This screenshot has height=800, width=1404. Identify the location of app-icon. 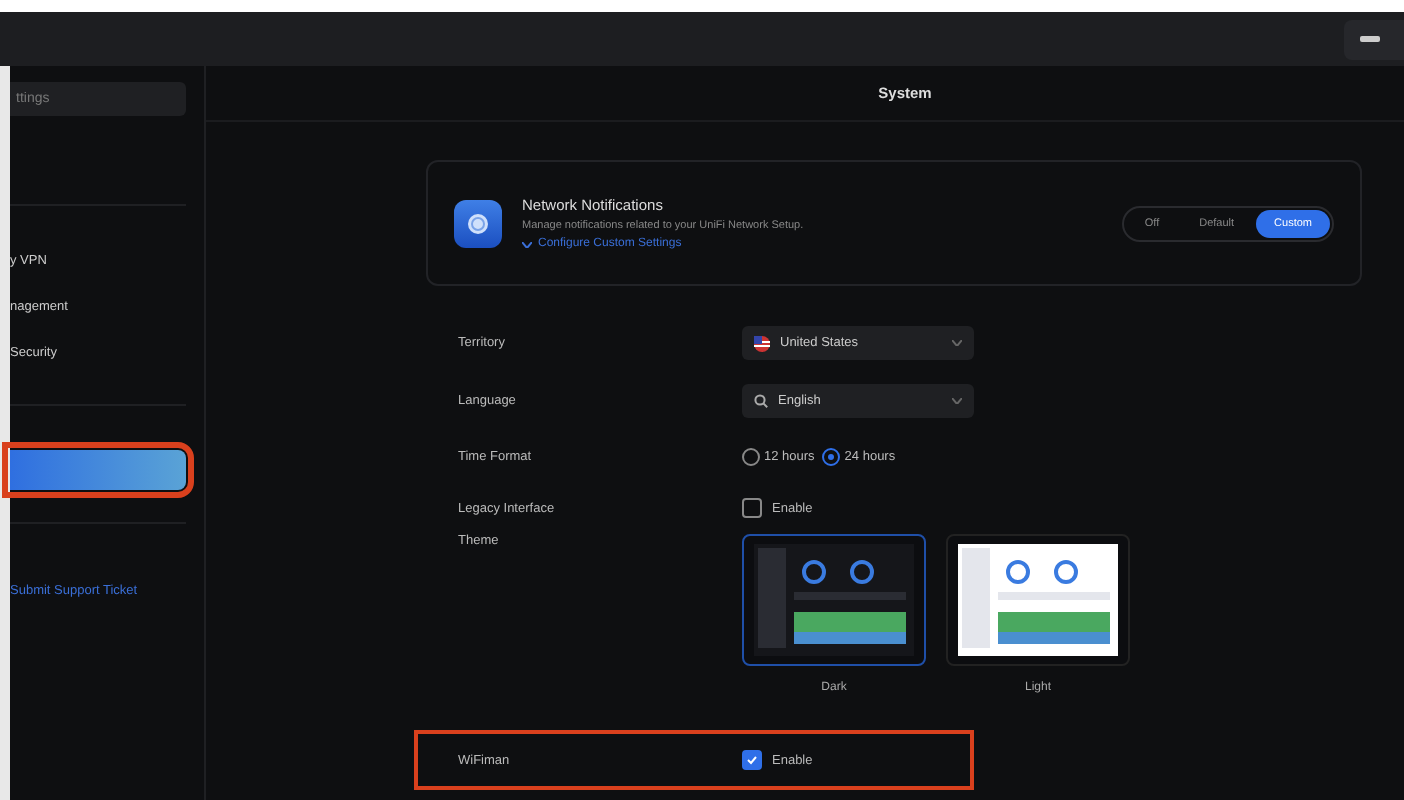
(478, 223).